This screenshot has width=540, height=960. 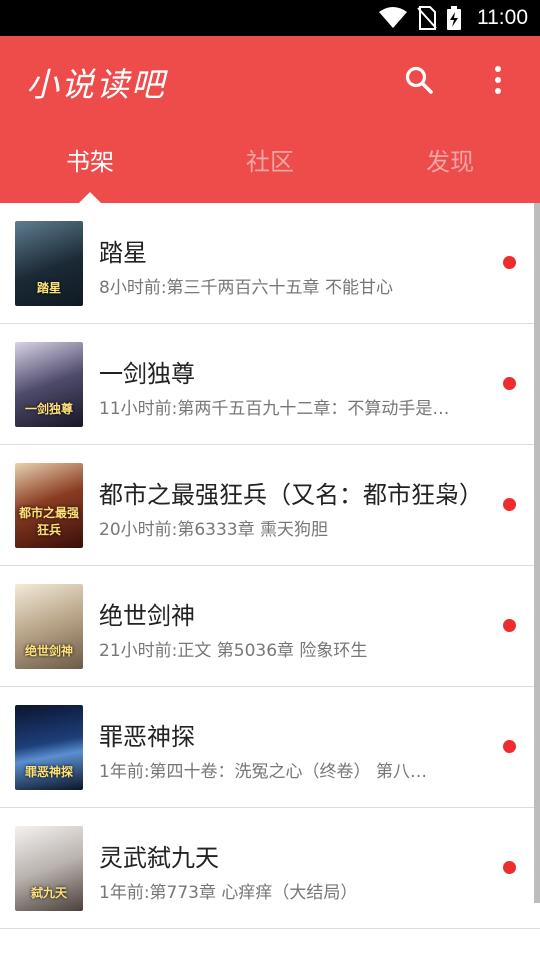 What do you see at coordinates (90, 162) in the screenshot?
I see `tab-bookshelf-label: 书架` at bounding box center [90, 162].